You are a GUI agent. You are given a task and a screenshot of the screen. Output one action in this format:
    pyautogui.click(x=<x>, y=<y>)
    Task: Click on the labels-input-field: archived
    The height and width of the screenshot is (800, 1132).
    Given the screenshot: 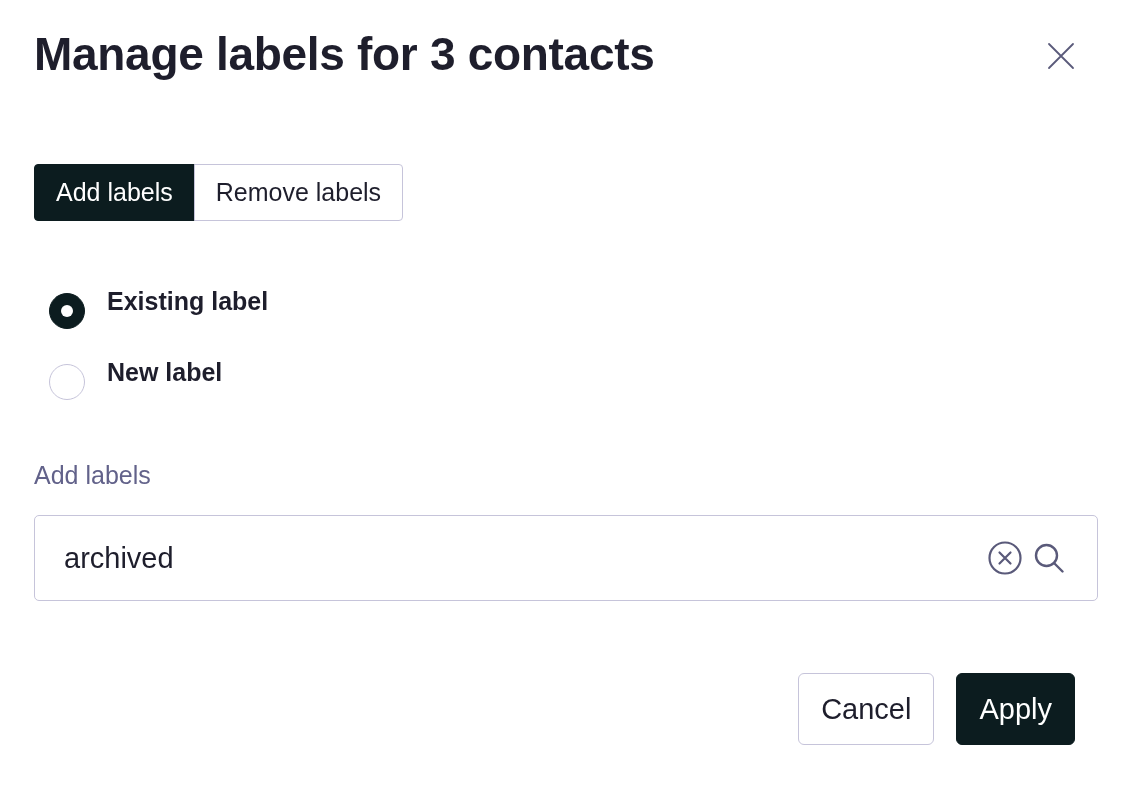 What is the action you would take?
    pyautogui.click(x=566, y=558)
    